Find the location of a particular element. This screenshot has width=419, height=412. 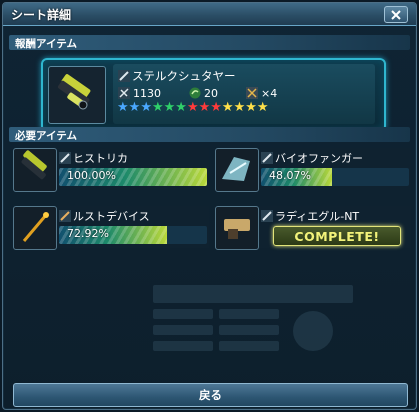

required-item: ルストデバイス 72.92% is located at coordinates (111, 228).